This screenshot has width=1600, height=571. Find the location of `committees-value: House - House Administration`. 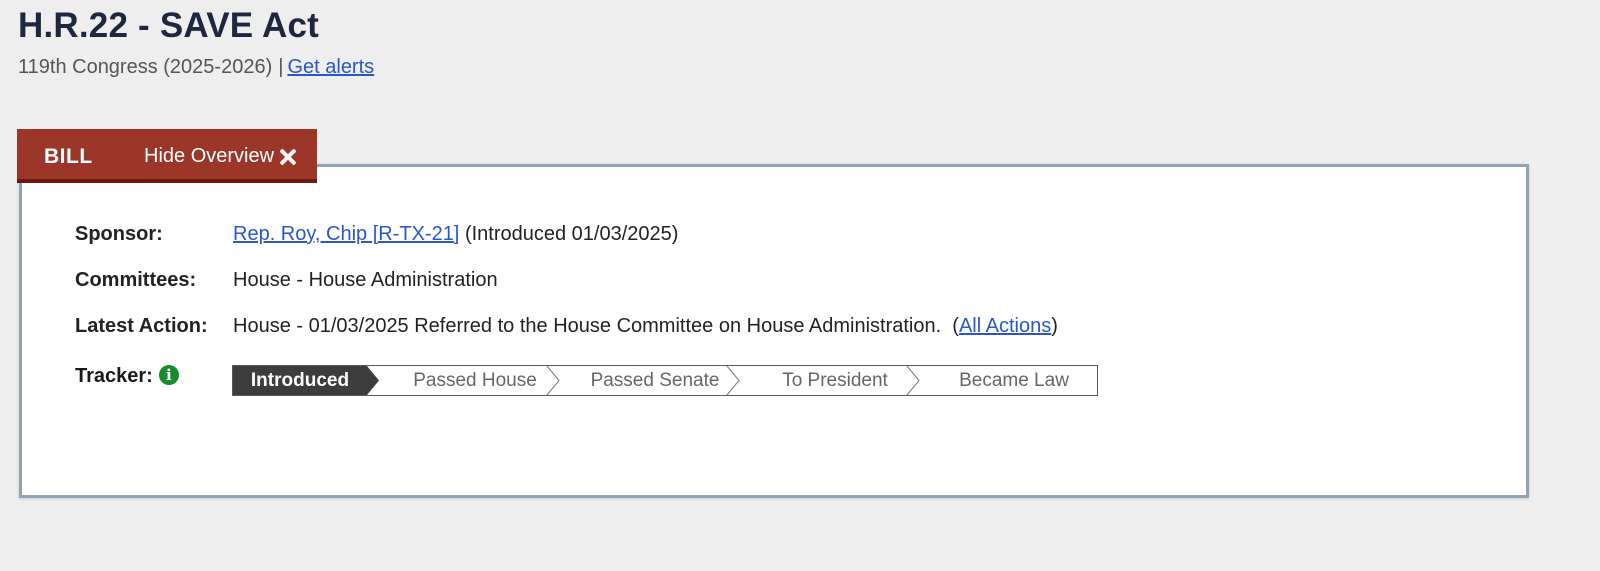

committees-value: House - House Administration is located at coordinates (365, 280).